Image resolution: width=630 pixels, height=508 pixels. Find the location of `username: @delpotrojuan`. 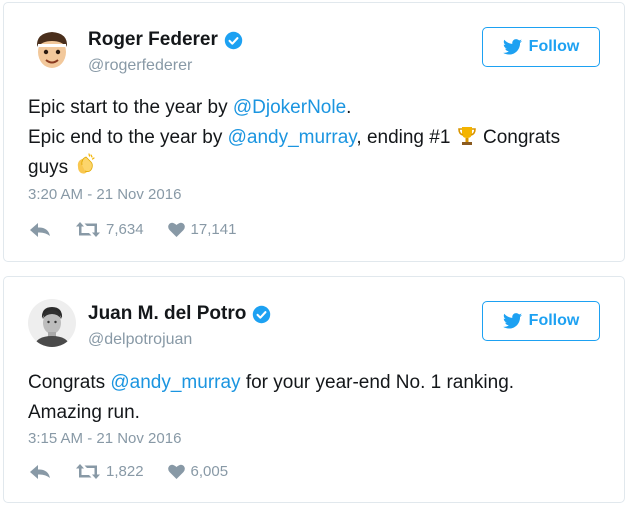

username: @delpotrojuan is located at coordinates (179, 340).